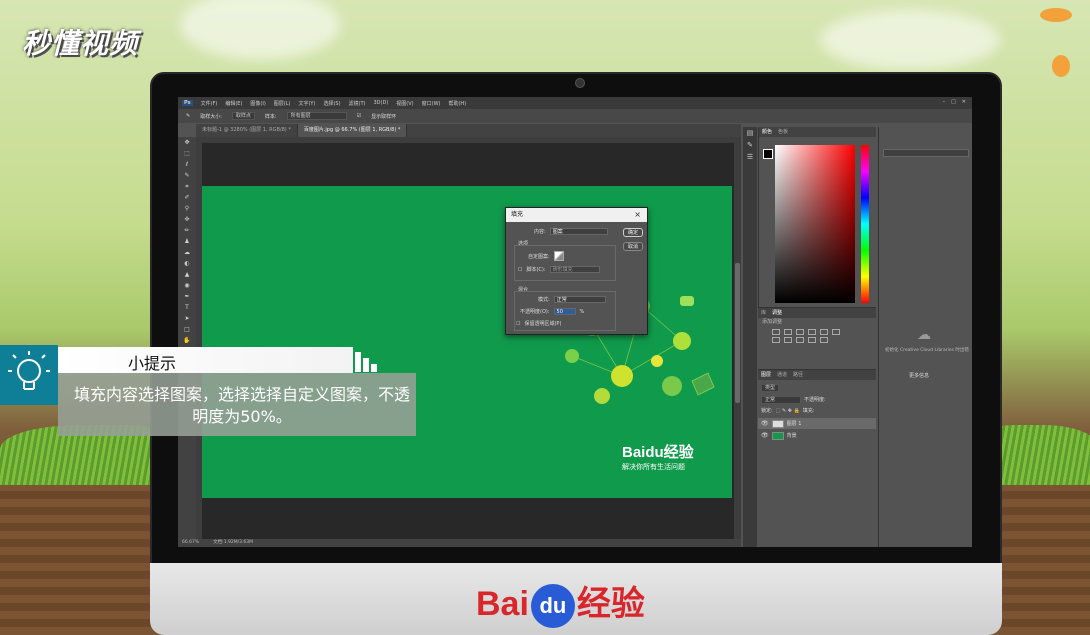 This screenshot has width=1090, height=635. Describe the element at coordinates (770, 387) in the screenshot. I see `layer-kind-select: 类型` at that location.